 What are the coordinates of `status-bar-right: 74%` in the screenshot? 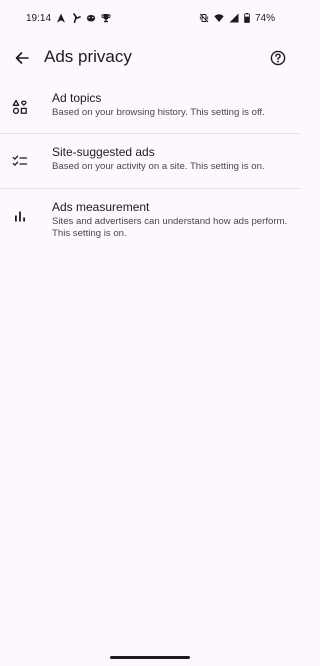 It's located at (237, 18).